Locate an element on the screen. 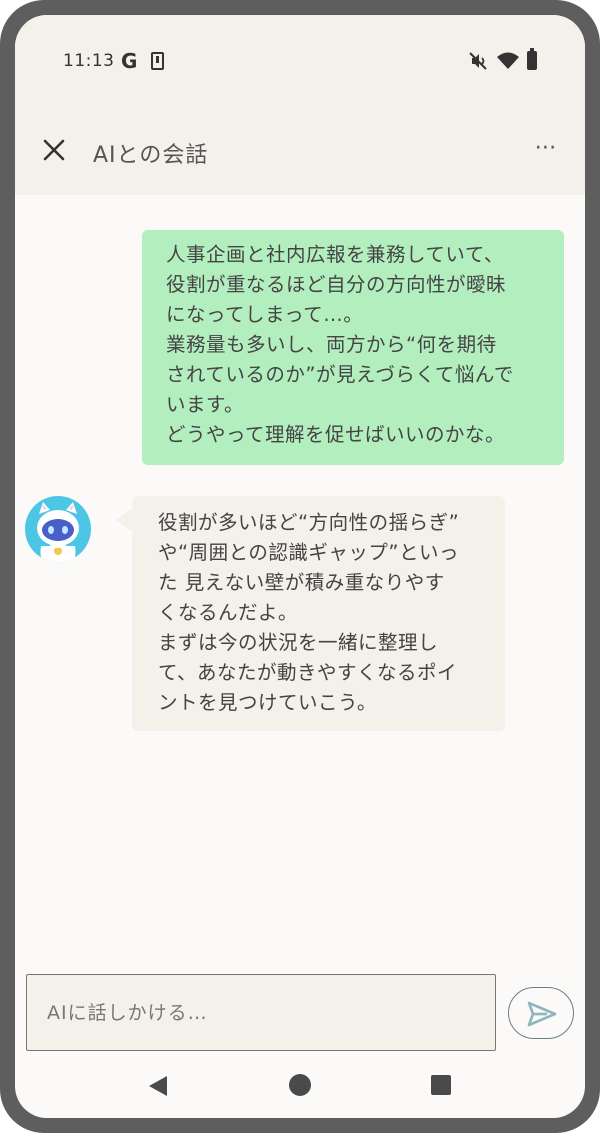 The image size is (600, 1133). wifi-icon is located at coordinates (508, 60).